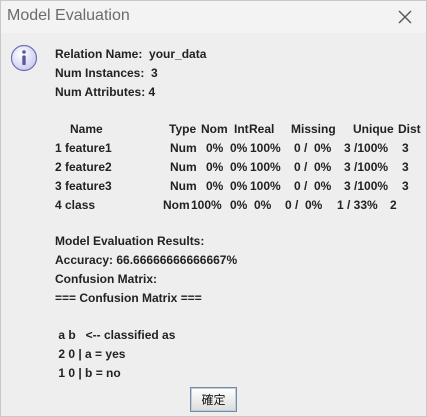  What do you see at coordinates (146, 260) in the screenshot?
I see `accuracy-line: Accuracy: 66.66666666666667%` at bounding box center [146, 260].